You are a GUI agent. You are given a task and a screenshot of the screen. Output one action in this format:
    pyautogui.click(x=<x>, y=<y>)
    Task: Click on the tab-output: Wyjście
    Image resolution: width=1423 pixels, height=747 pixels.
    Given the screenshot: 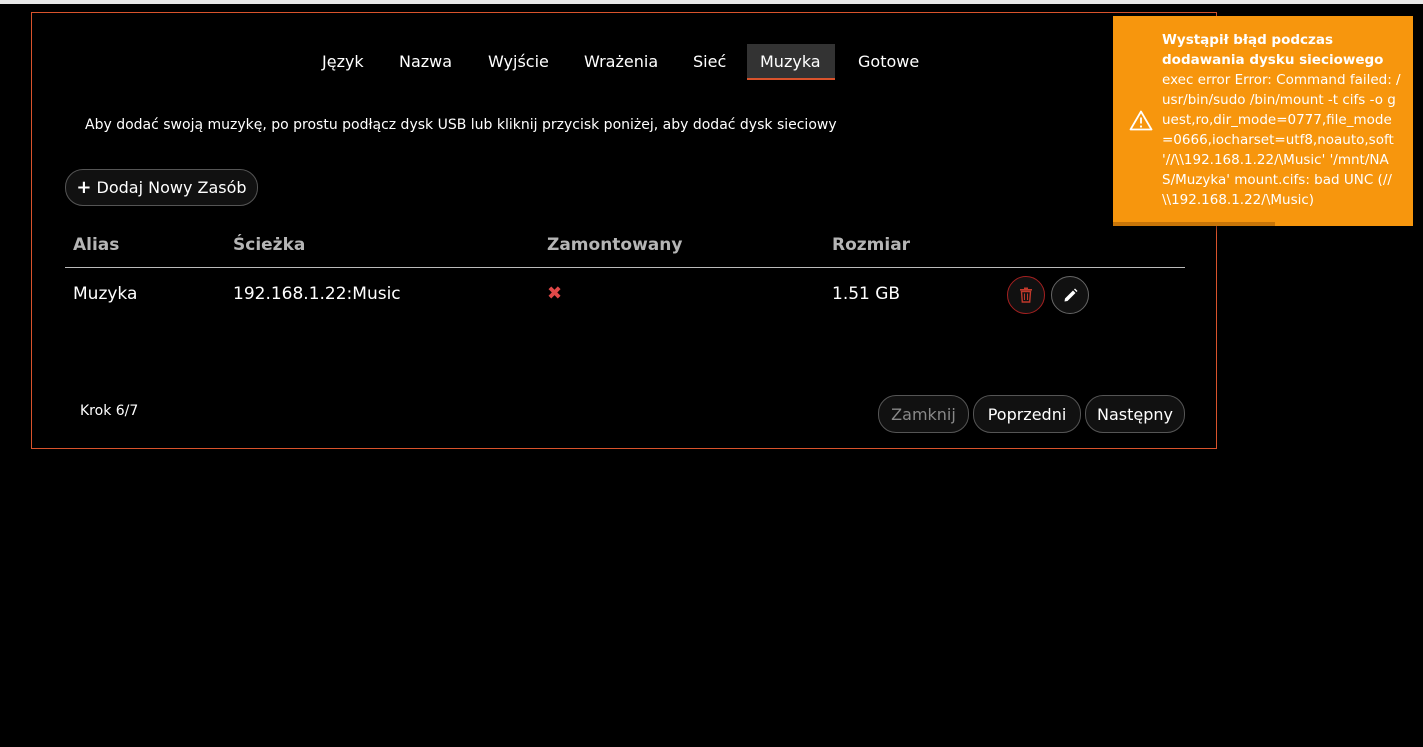 What is the action you would take?
    pyautogui.click(x=518, y=62)
    